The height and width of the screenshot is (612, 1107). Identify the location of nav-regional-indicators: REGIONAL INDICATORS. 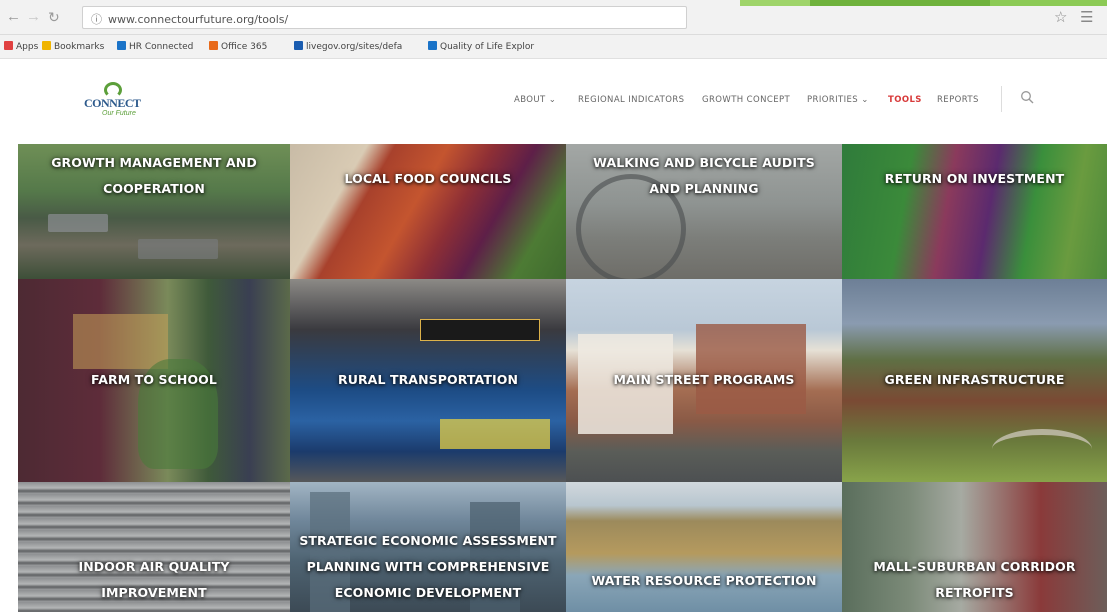
(631, 100).